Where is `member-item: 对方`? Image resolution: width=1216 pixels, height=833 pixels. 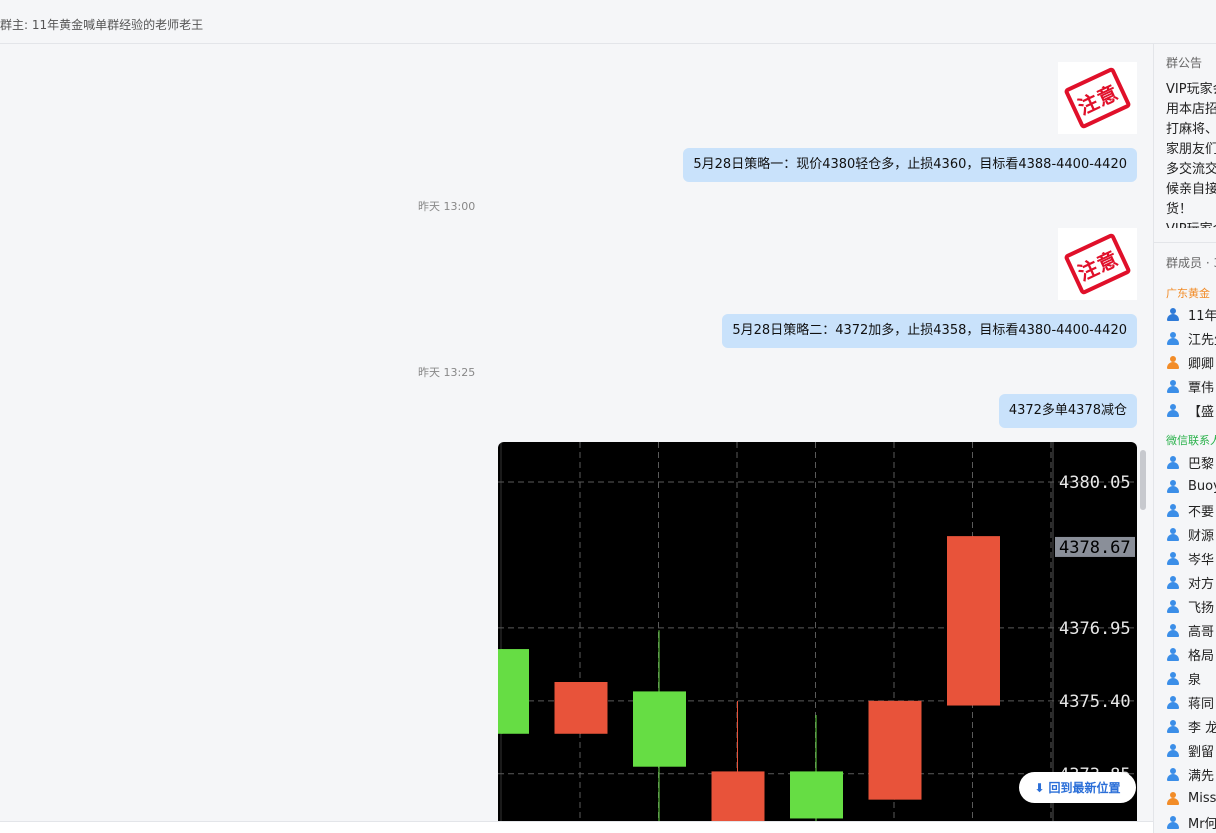 member-item: 对方 is located at coordinates (1190, 582).